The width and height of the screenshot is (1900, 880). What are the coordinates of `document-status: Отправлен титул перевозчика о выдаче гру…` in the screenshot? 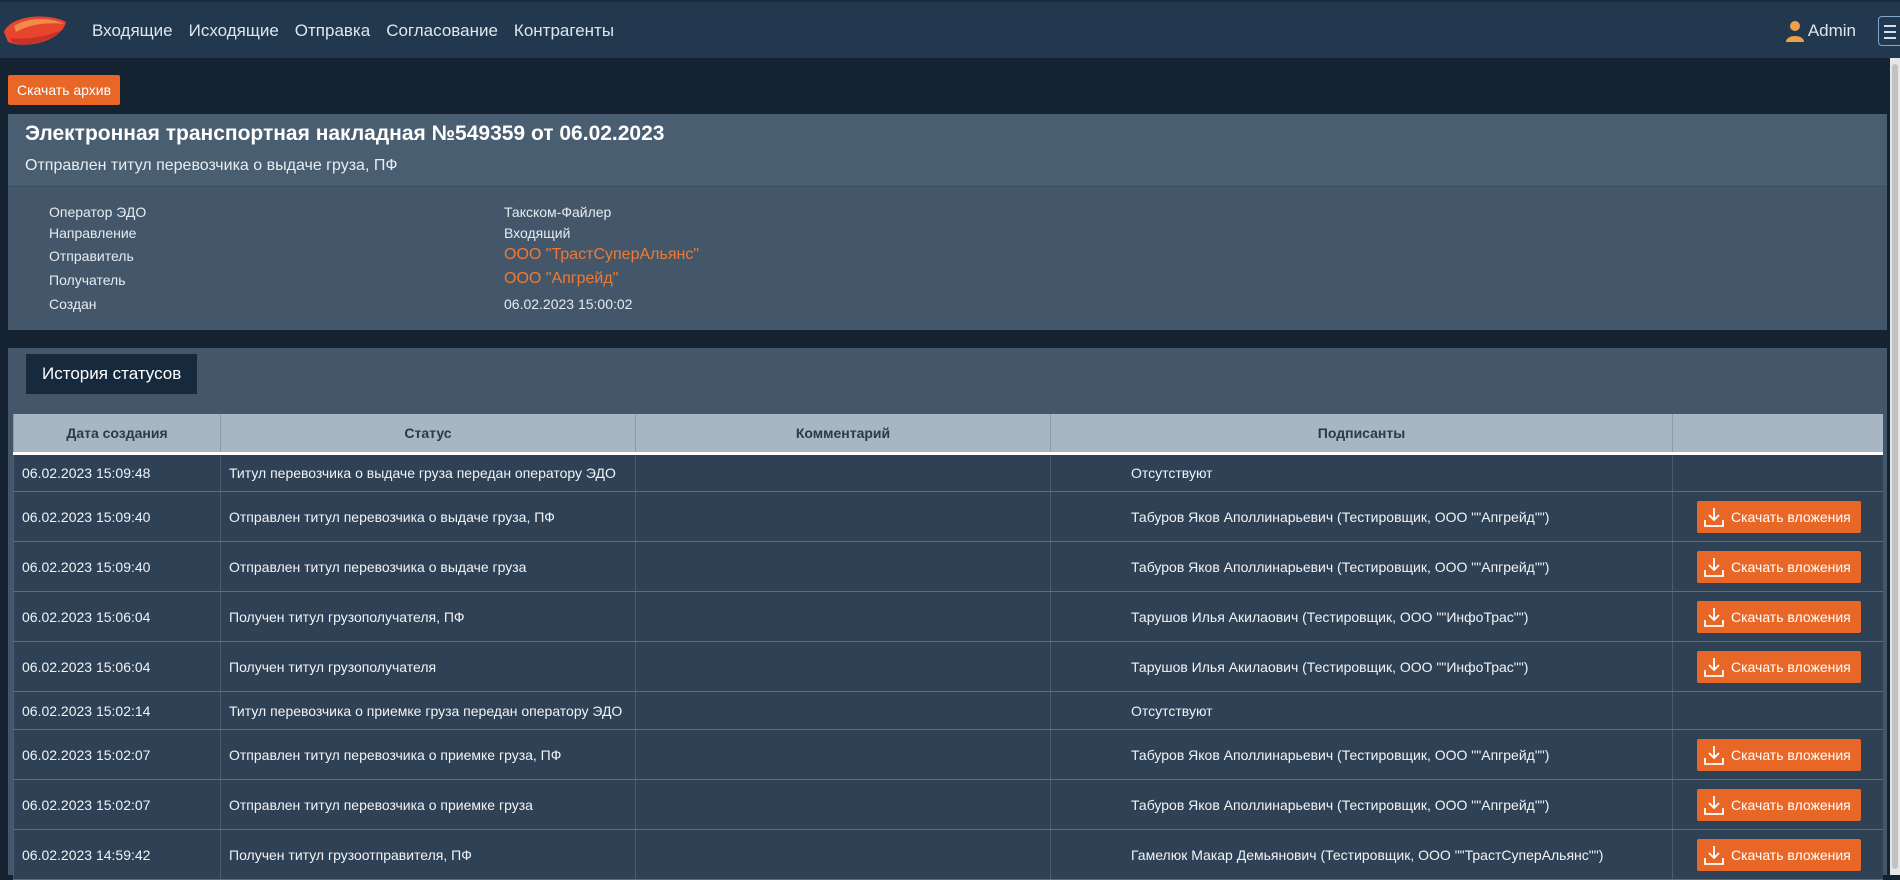 It's located at (211, 165).